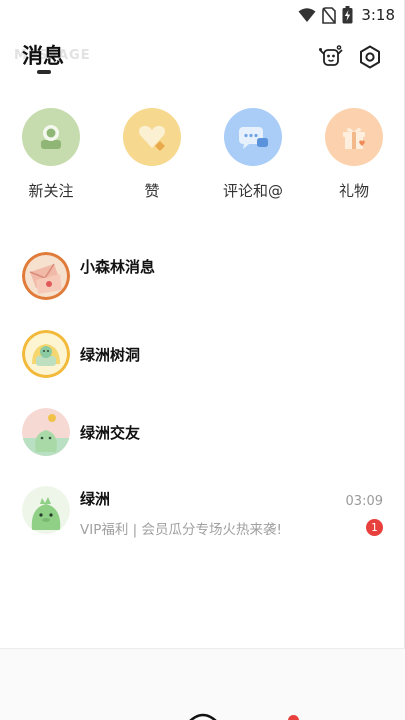  I want to click on conversation-name: 绿洲树洞, so click(110, 355).